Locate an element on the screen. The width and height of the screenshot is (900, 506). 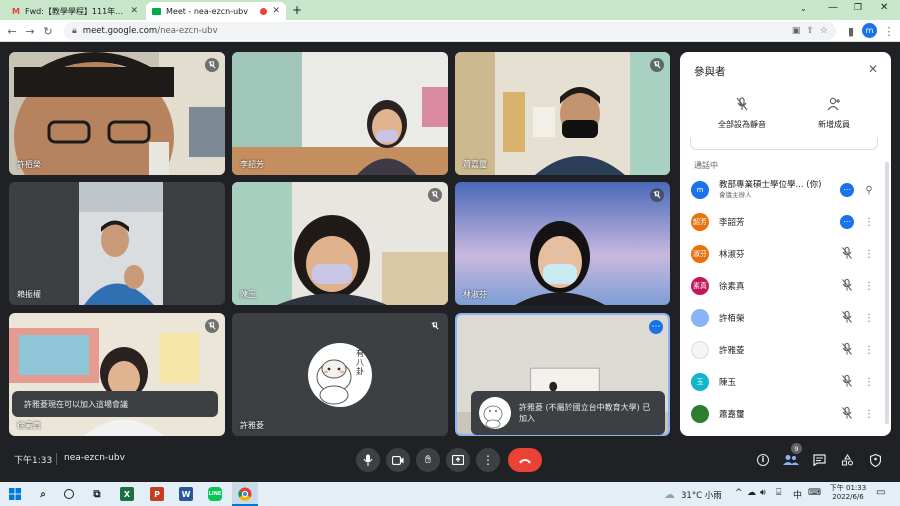
more-menu-icon: ⋮ is located at coordinates (889, 31).